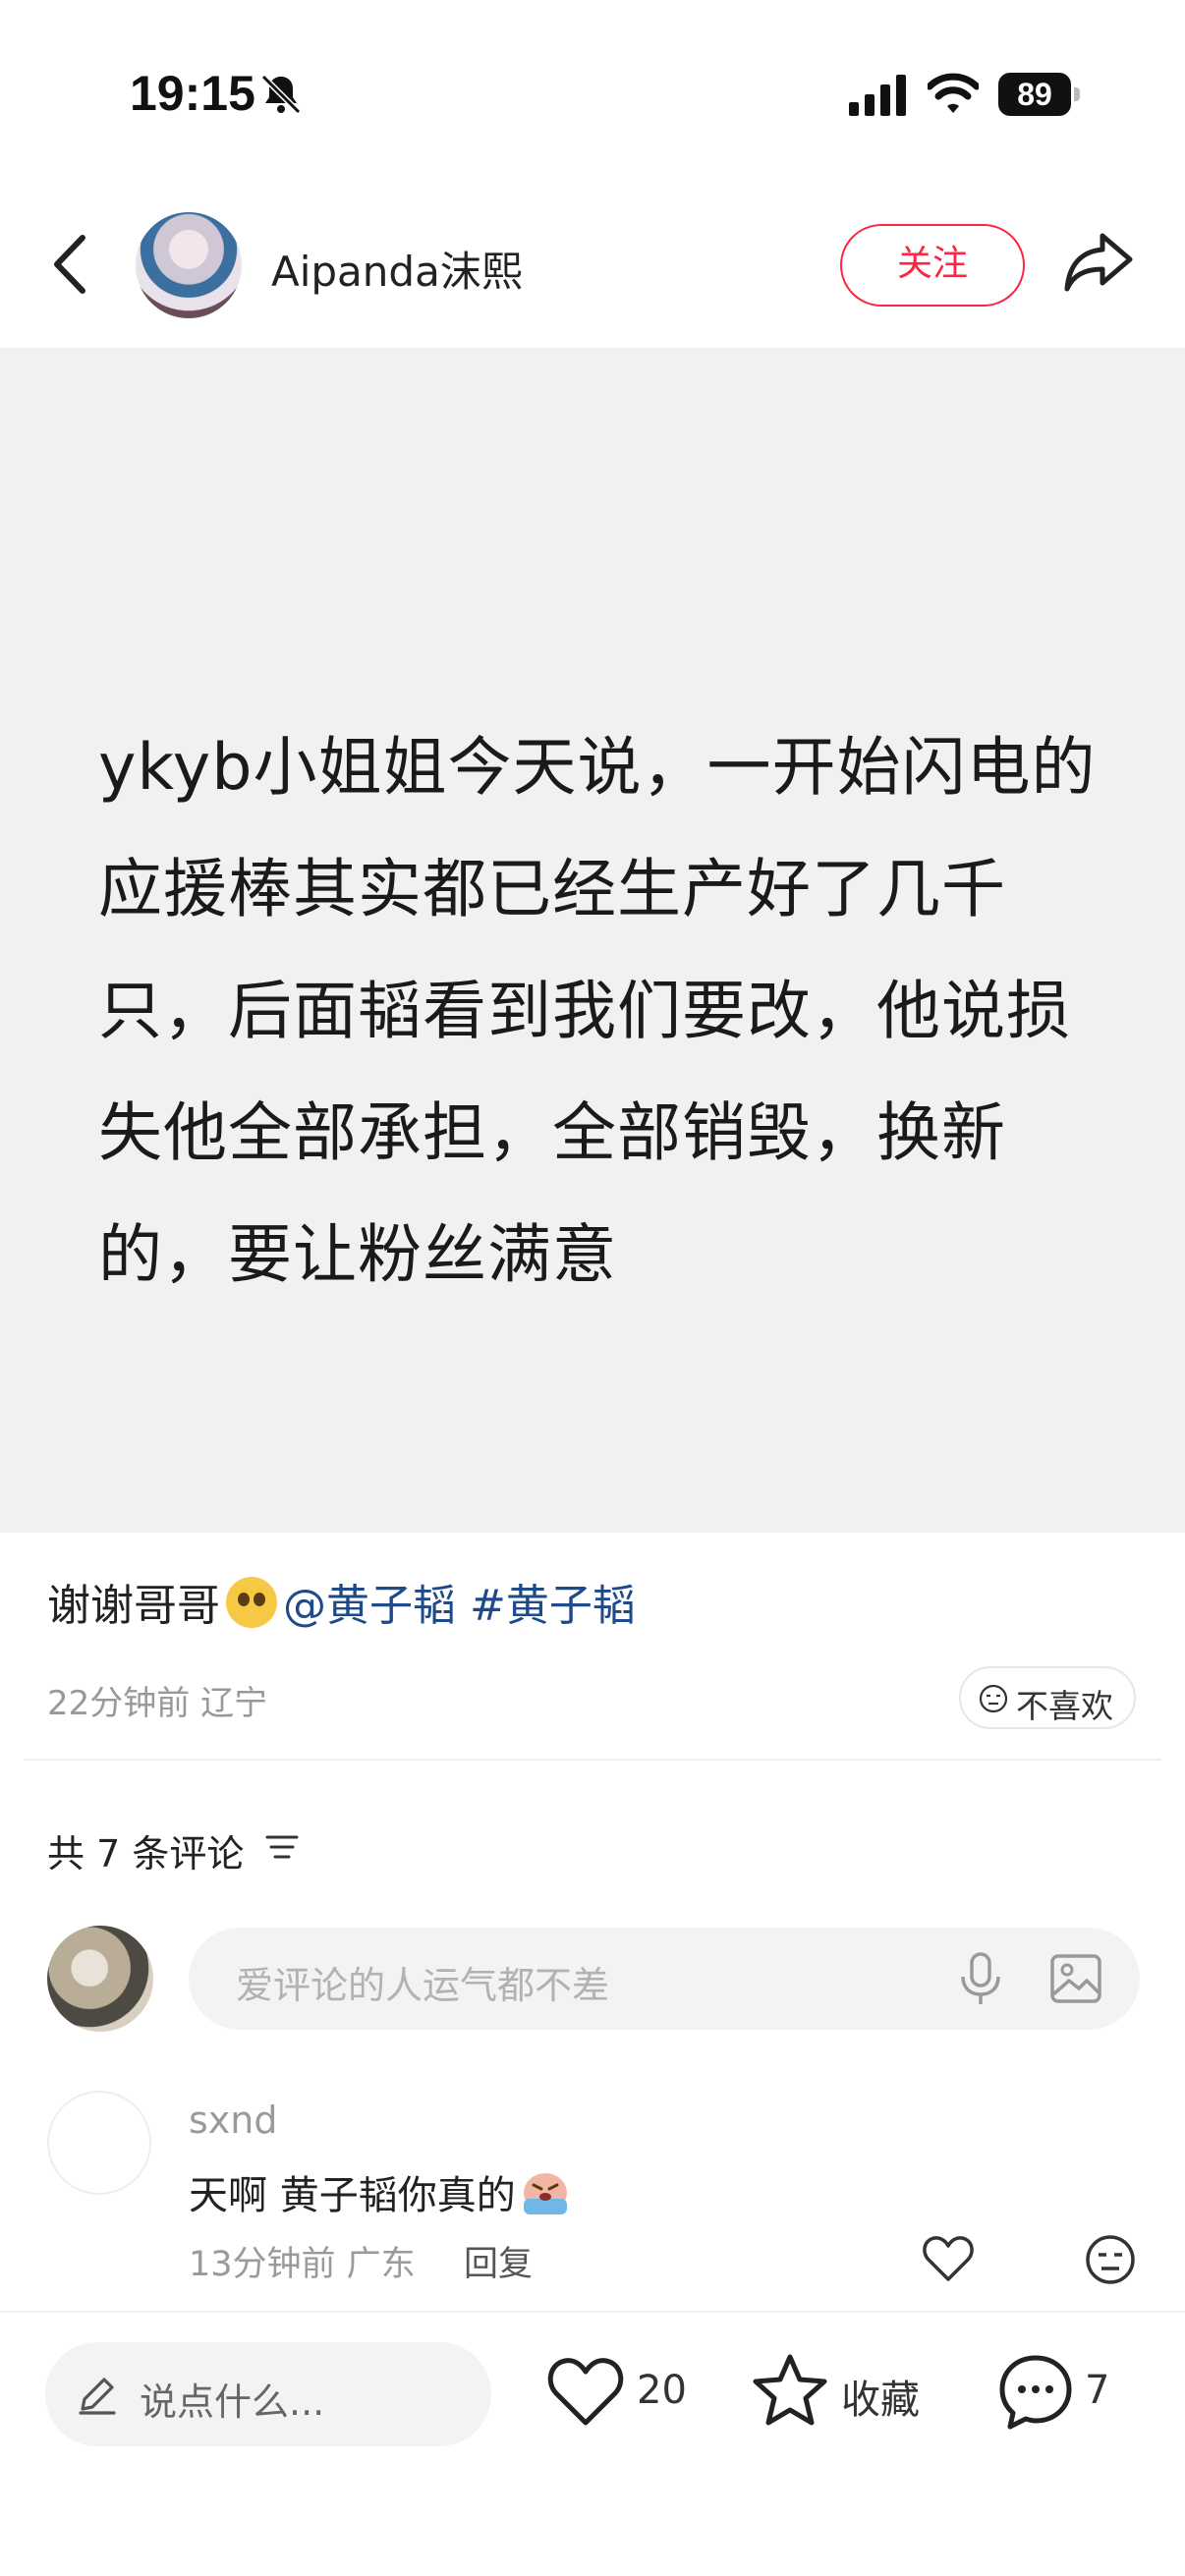 The image size is (1185, 2576). Describe the element at coordinates (1099, 262) in the screenshot. I see `share-icon` at that location.